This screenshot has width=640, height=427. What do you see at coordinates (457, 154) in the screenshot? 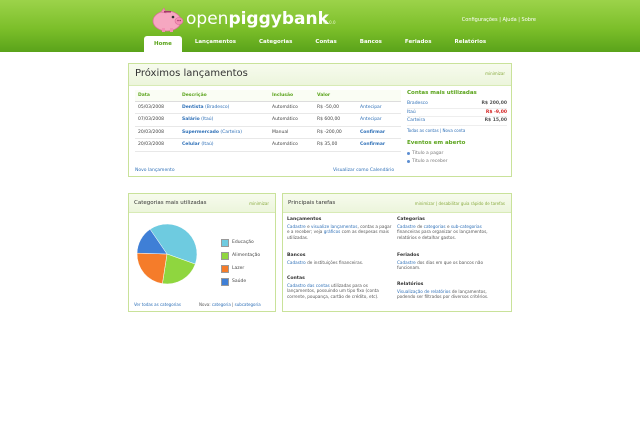
I see `event-item: Título a pagar` at bounding box center [457, 154].